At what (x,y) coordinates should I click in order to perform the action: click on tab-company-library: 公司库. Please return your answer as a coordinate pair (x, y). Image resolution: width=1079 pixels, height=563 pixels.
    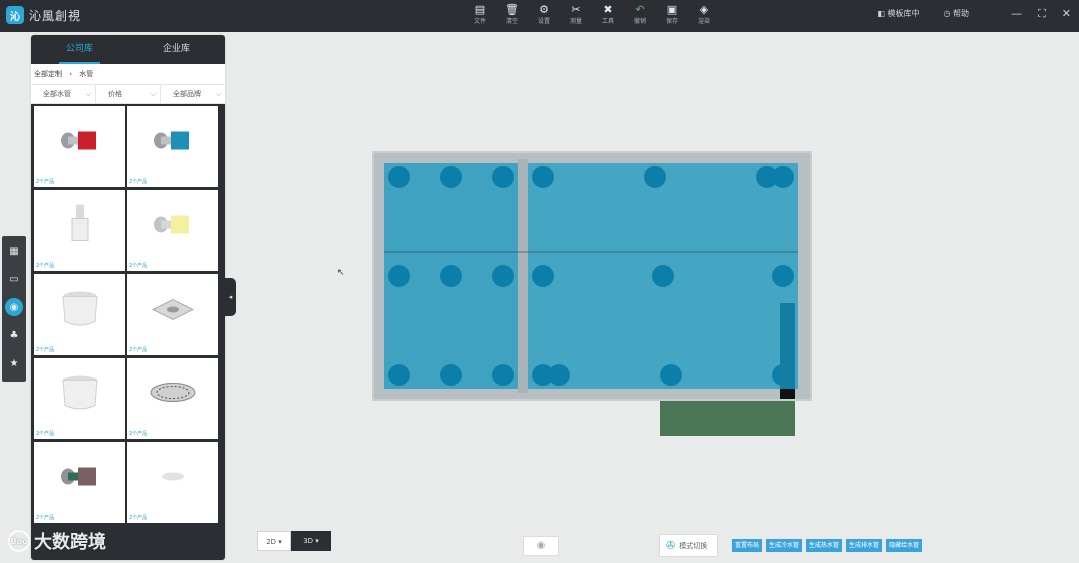
    Looking at the image, I should click on (79, 49).